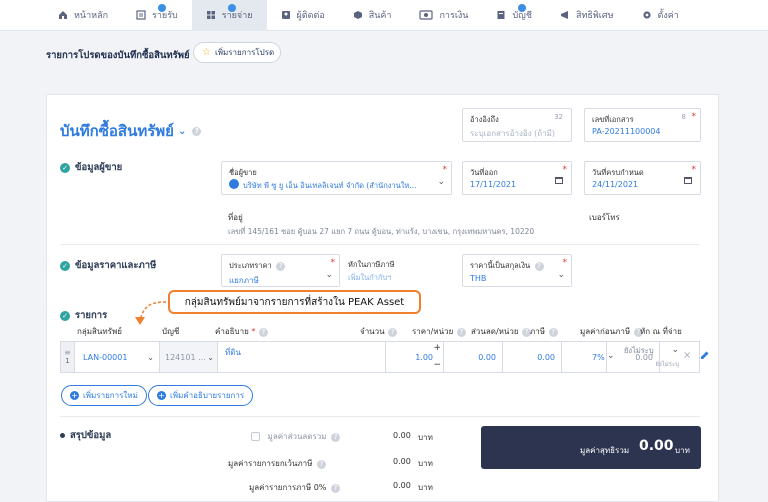 Image resolution: width=768 pixels, height=502 pixels. I want to click on document-title: บันทึกซื้อสินทรัพย์ ⌄ ?, so click(131, 131).